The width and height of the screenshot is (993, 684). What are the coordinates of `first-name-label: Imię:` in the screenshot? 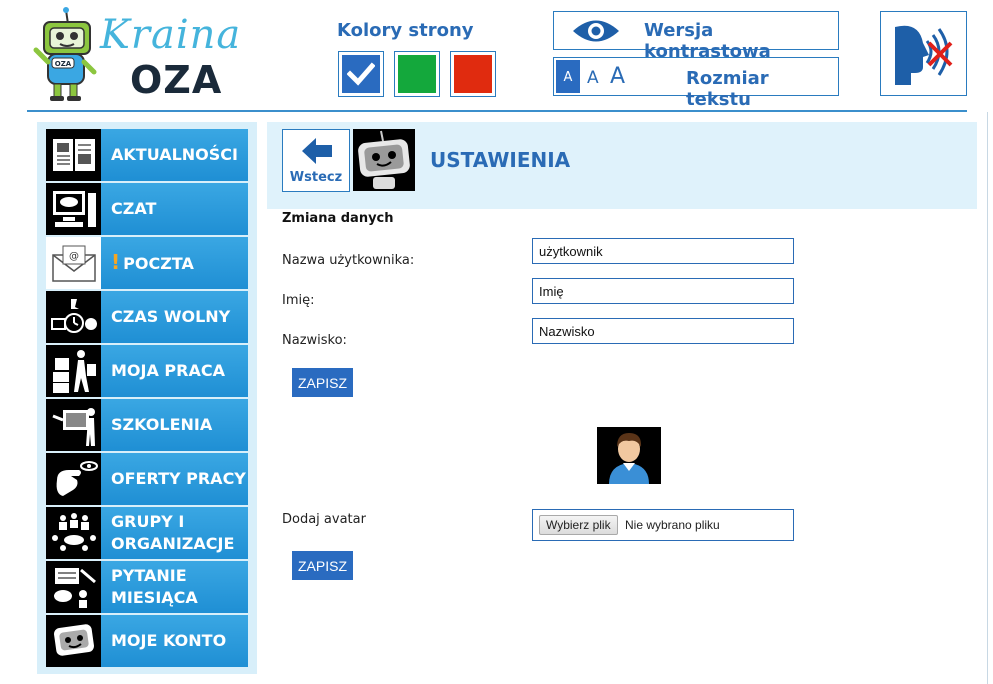 It's located at (298, 300).